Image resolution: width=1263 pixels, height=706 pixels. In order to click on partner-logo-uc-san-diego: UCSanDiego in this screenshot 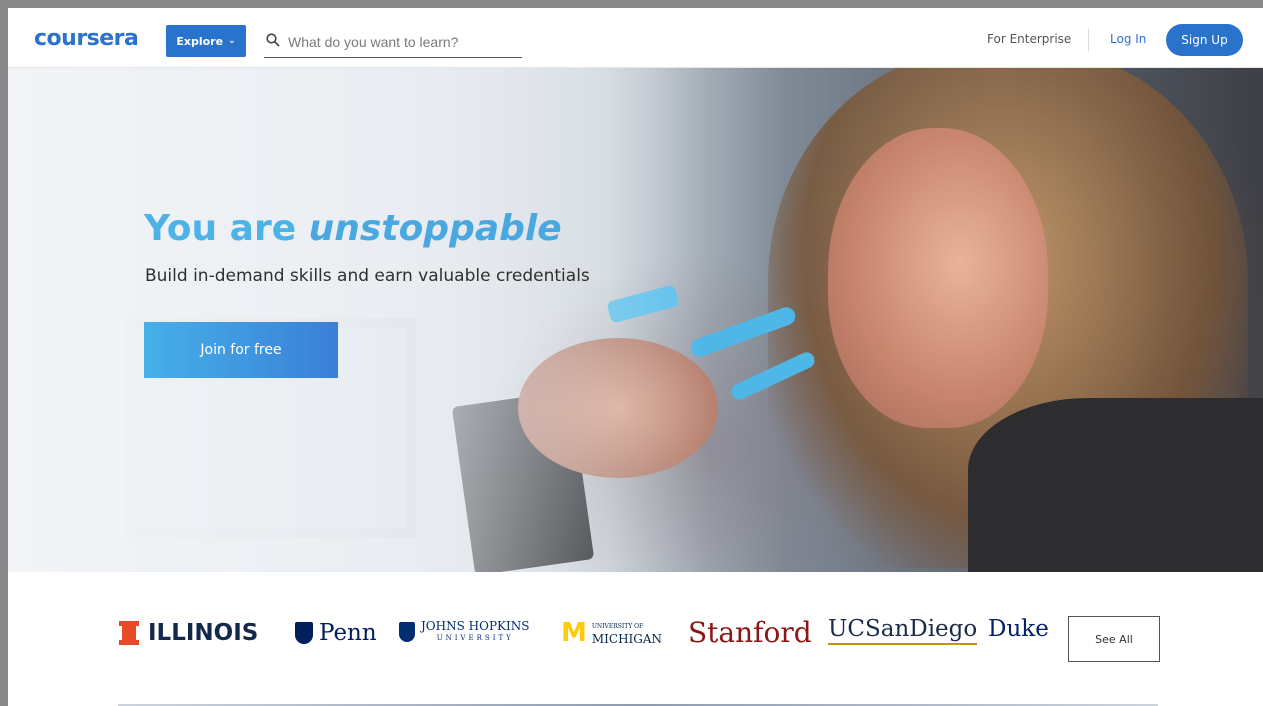, I will do `click(903, 630)`.